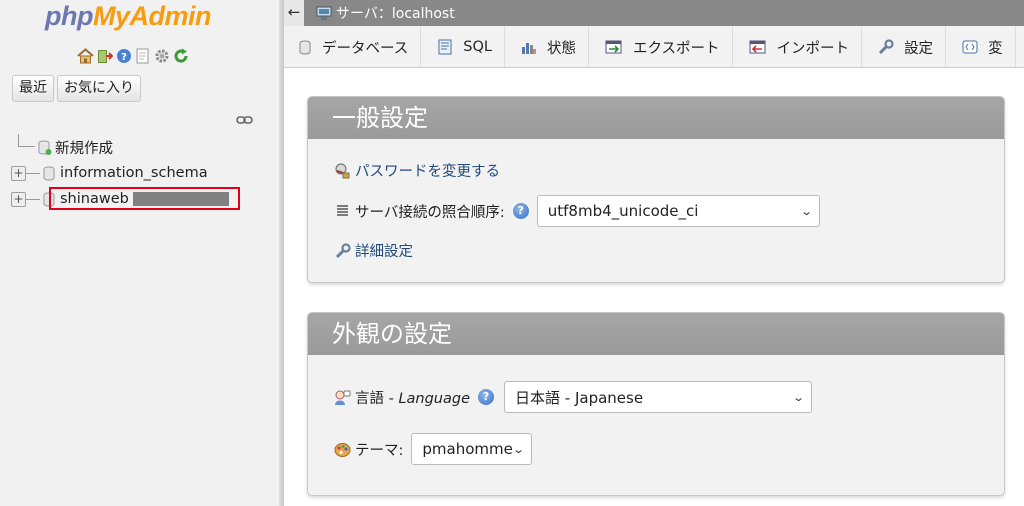 This screenshot has height=506, width=1024. What do you see at coordinates (654, 13) in the screenshot?
I see `breadcrumb-bar: ← サーバ：localhost` at bounding box center [654, 13].